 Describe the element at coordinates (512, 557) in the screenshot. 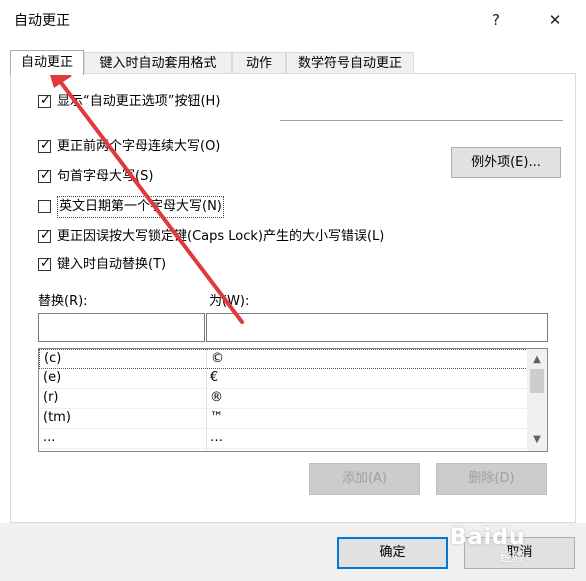

I see `baidu-watermark-sub: 经验` at that location.